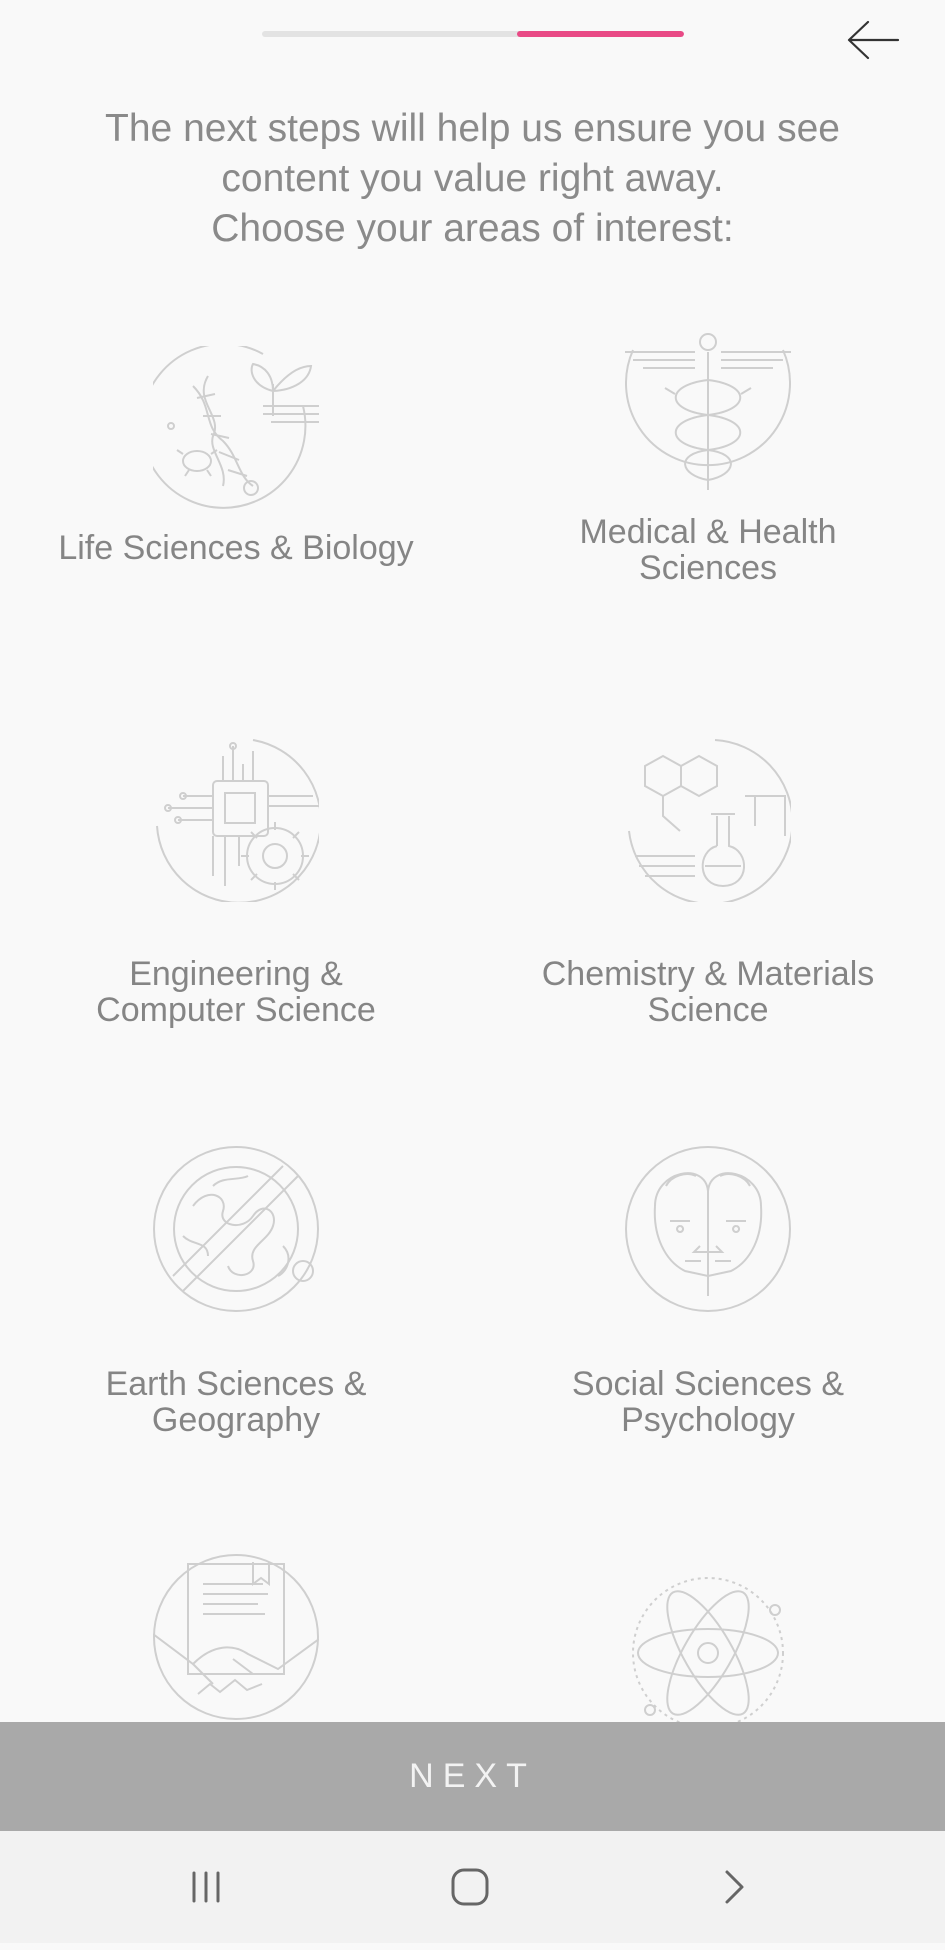  I want to click on recent-apps-button, so click(206, 1887).